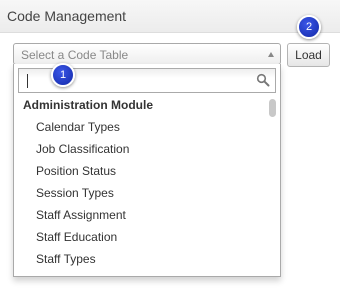  What do you see at coordinates (271, 54) in the screenshot?
I see `up-arrow-icon` at bounding box center [271, 54].